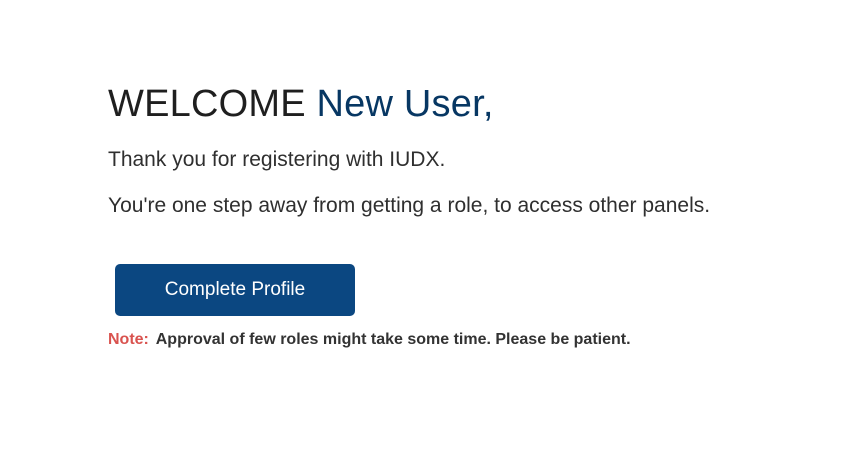  I want to click on registration-thanks-text: Thank you for registering with IUDX., so click(277, 159).